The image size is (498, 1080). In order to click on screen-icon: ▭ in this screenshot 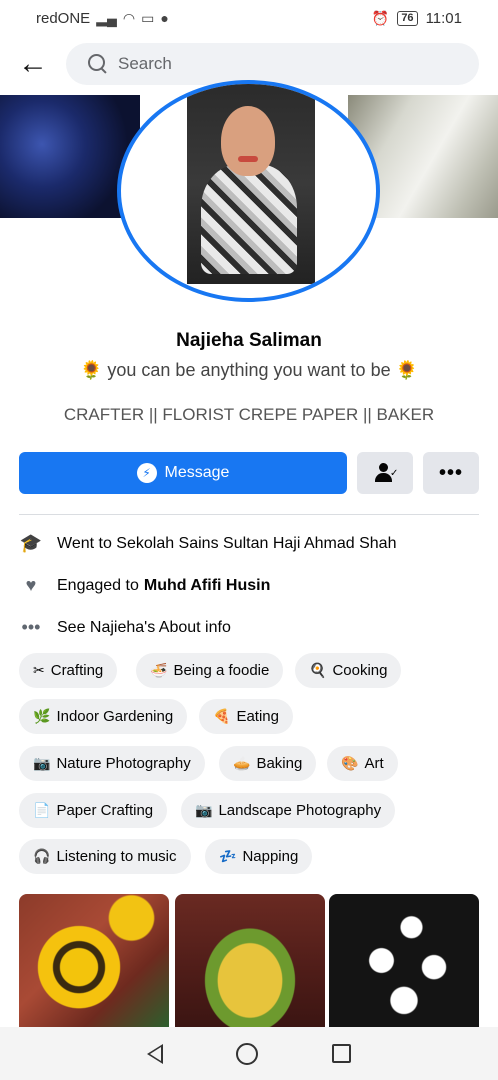, I will do `click(148, 17)`.